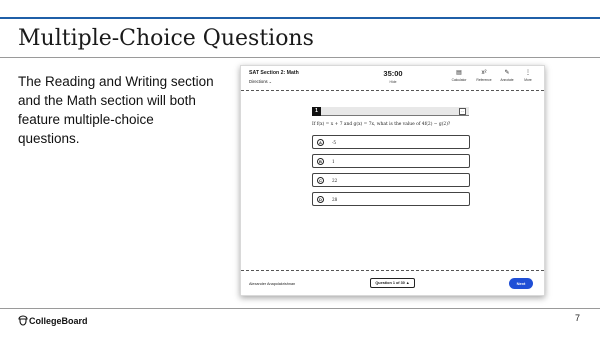 The height and width of the screenshot is (340, 600). Describe the element at coordinates (272, 284) in the screenshot. I see `student-name: Alexander Anapolakrishnan` at that location.